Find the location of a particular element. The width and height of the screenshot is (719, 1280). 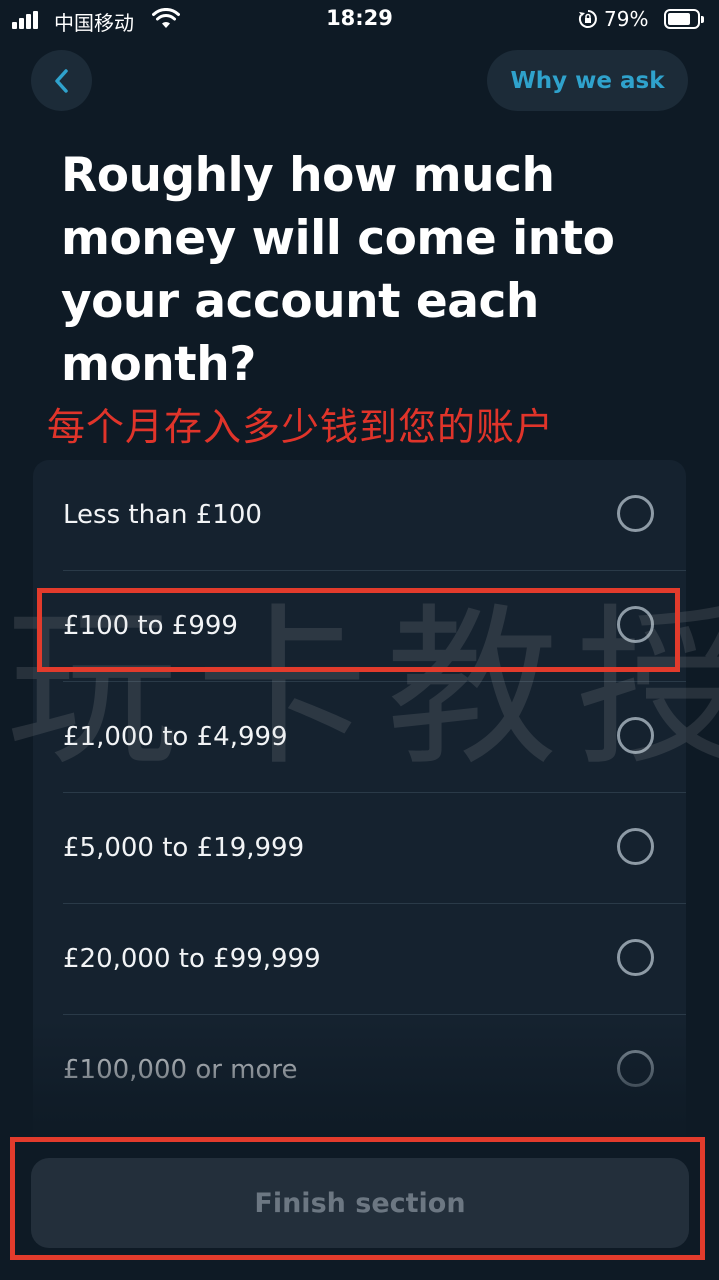

option-label: £100 to £999 is located at coordinates (150, 626).